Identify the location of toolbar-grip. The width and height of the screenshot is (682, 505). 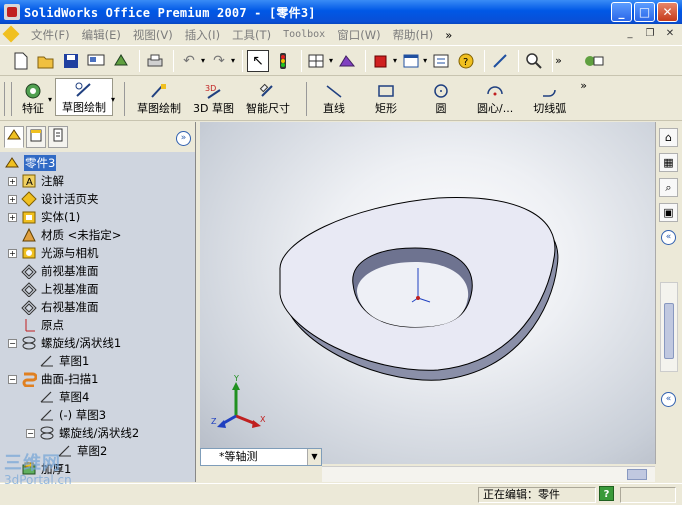
(8, 99).